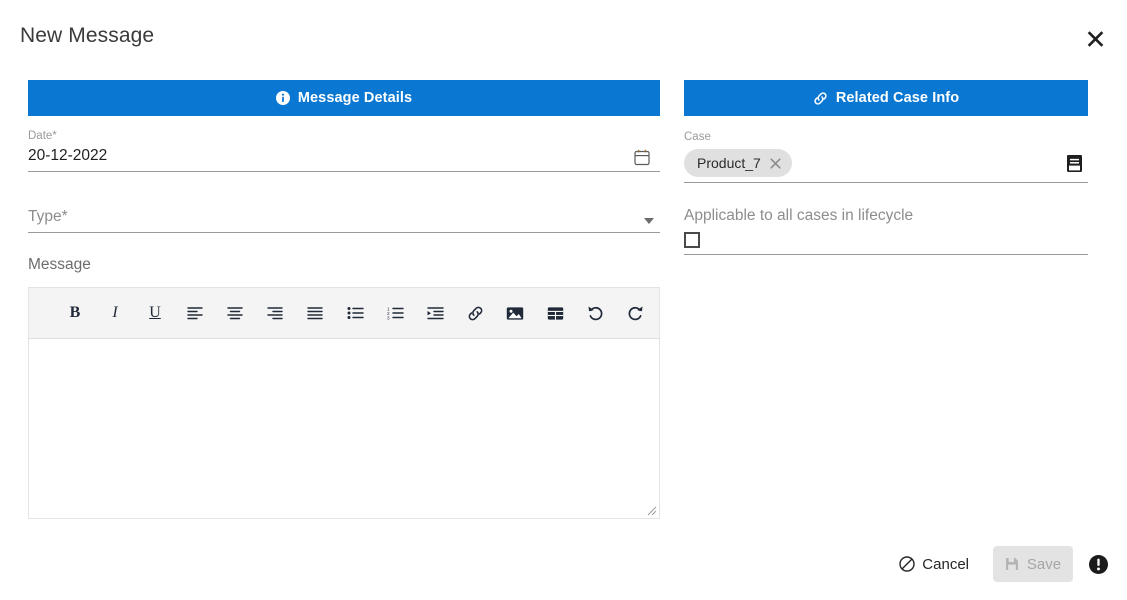 This screenshot has width=1127, height=600. Describe the element at coordinates (59, 264) in the screenshot. I see `message-field-label: Message` at that location.